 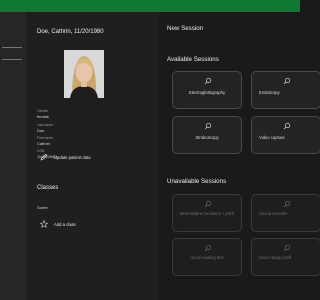 What do you see at coordinates (285, 90) in the screenshot?
I see `session-tile: Endoscopy` at bounding box center [285, 90].